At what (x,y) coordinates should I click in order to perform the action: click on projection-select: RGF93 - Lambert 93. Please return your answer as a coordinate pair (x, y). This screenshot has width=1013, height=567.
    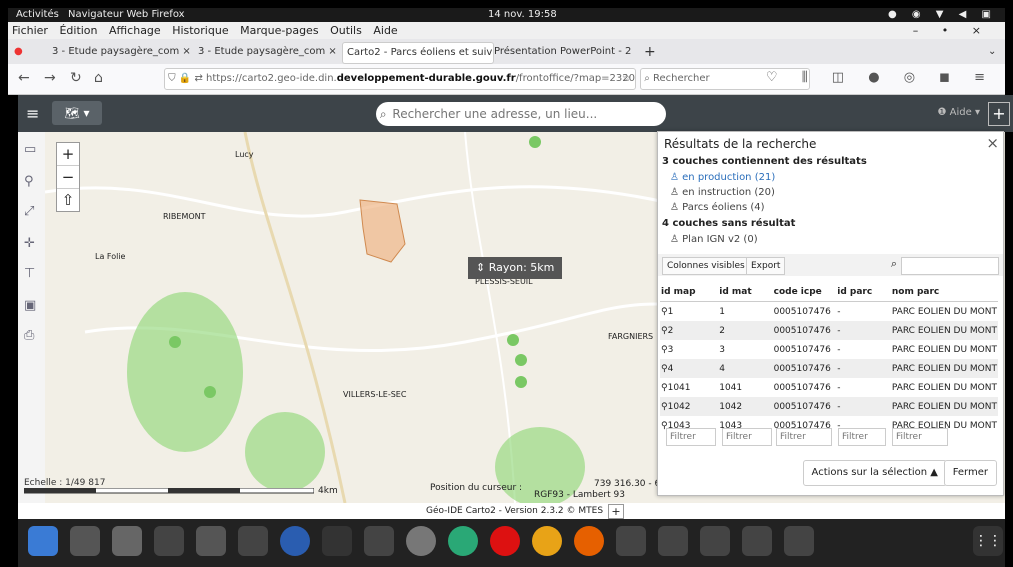
    Looking at the image, I should click on (579, 495).